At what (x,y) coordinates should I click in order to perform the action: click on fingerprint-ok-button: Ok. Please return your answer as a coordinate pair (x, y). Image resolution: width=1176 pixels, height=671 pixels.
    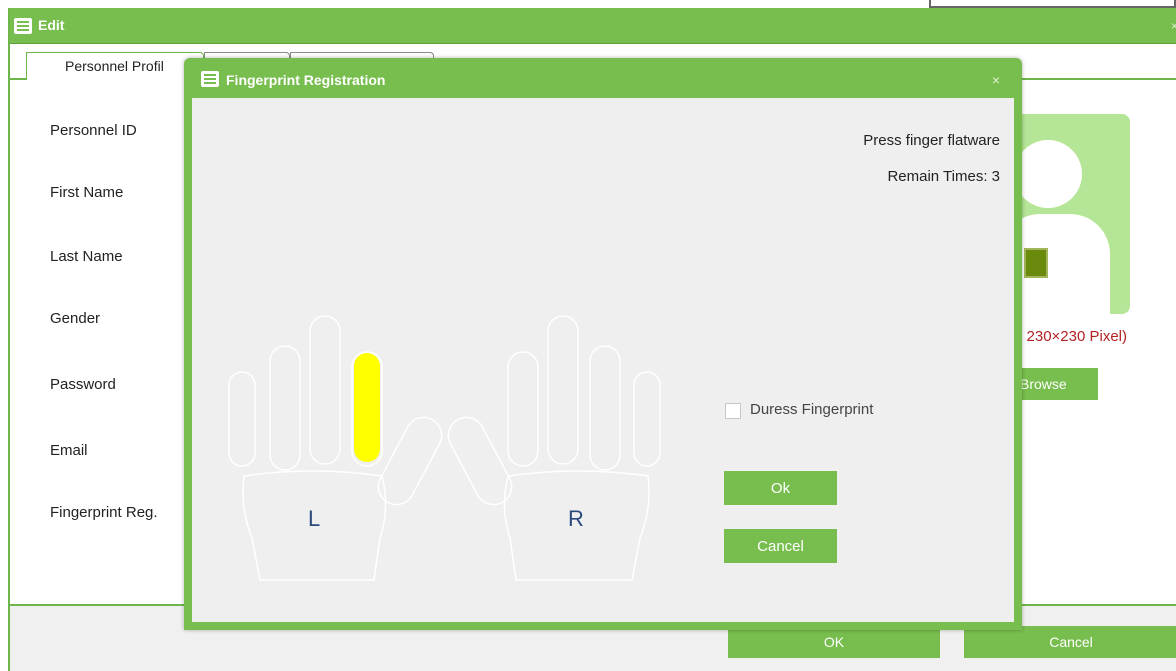
    Looking at the image, I should click on (780, 488).